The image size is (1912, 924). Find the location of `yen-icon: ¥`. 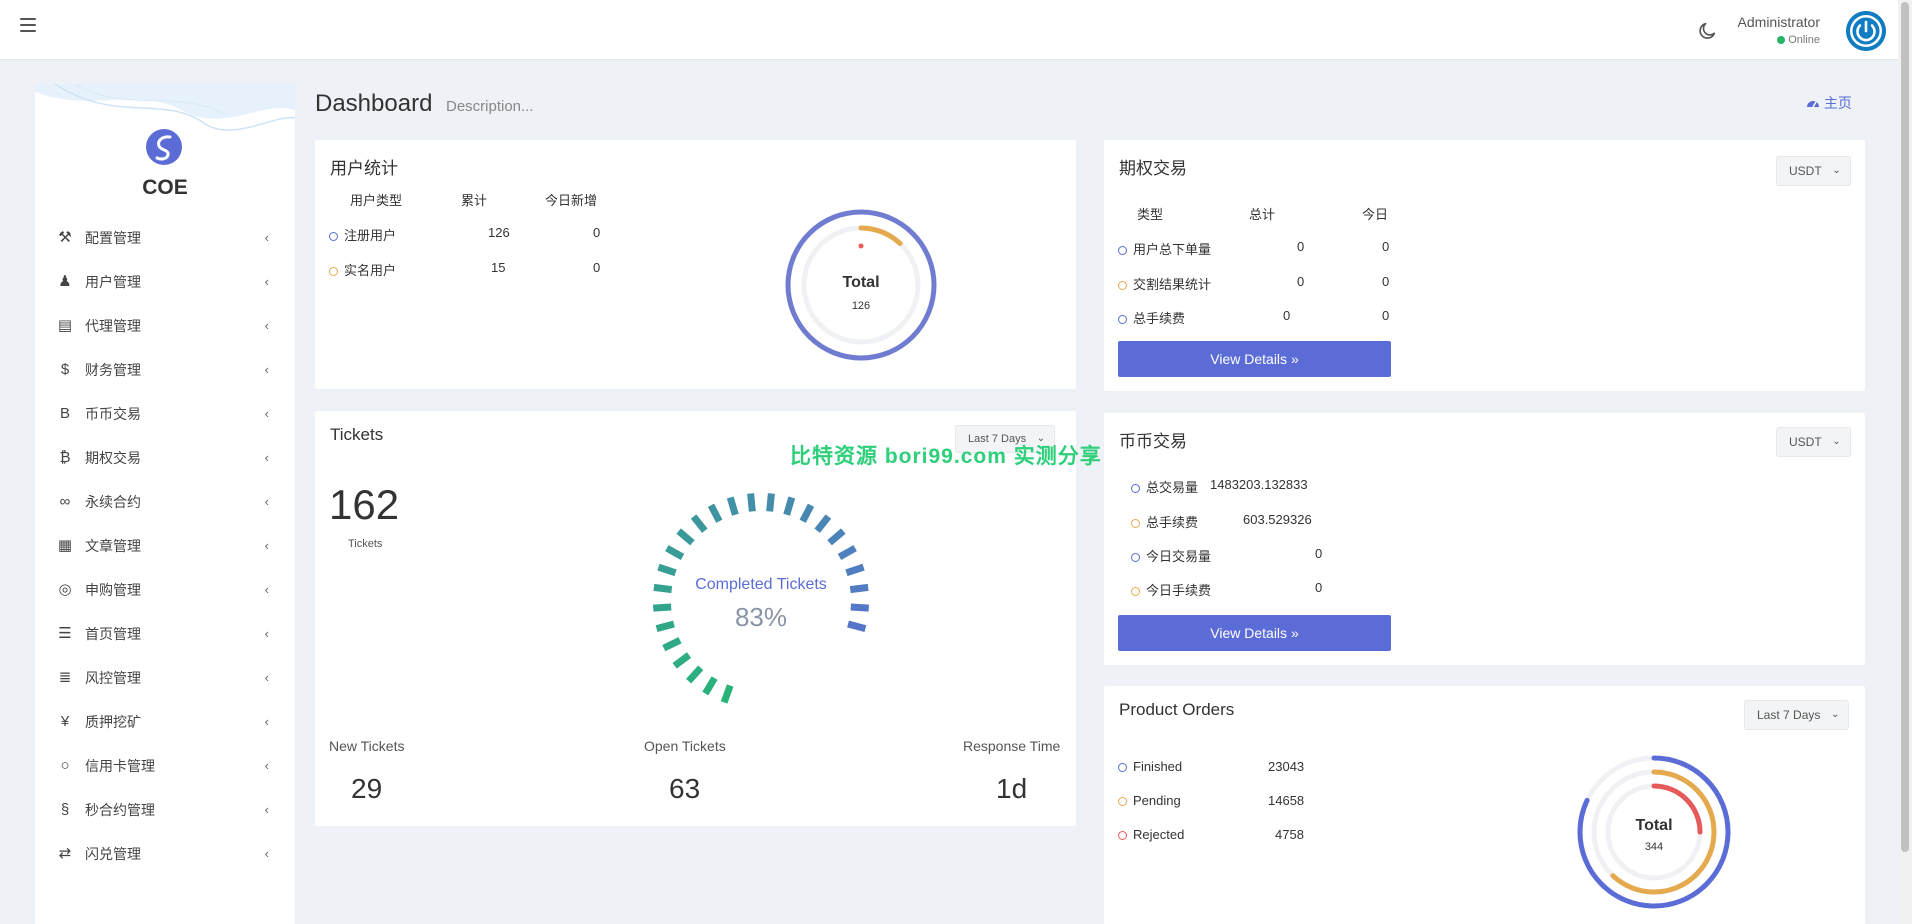

yen-icon: ¥ is located at coordinates (65, 721).